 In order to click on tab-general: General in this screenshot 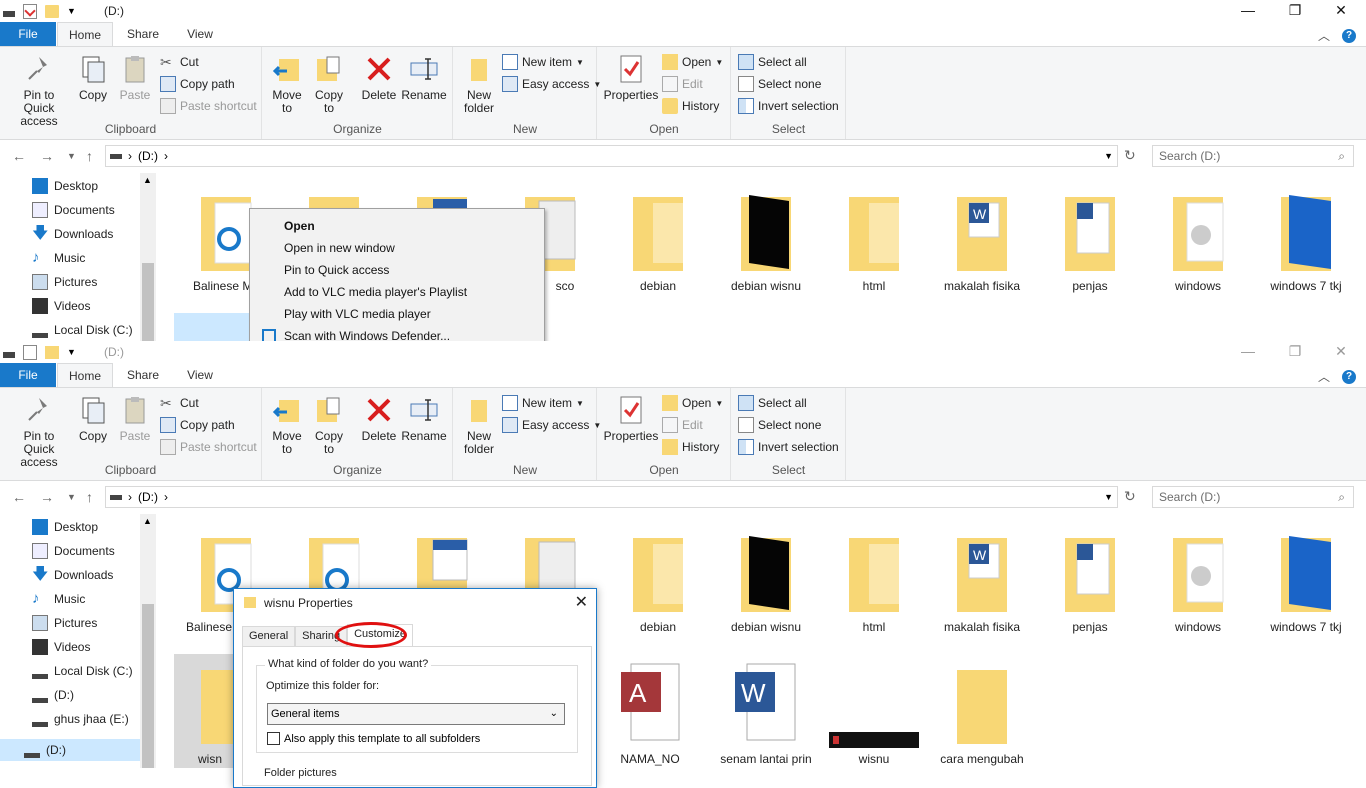, I will do `click(269, 636)`.